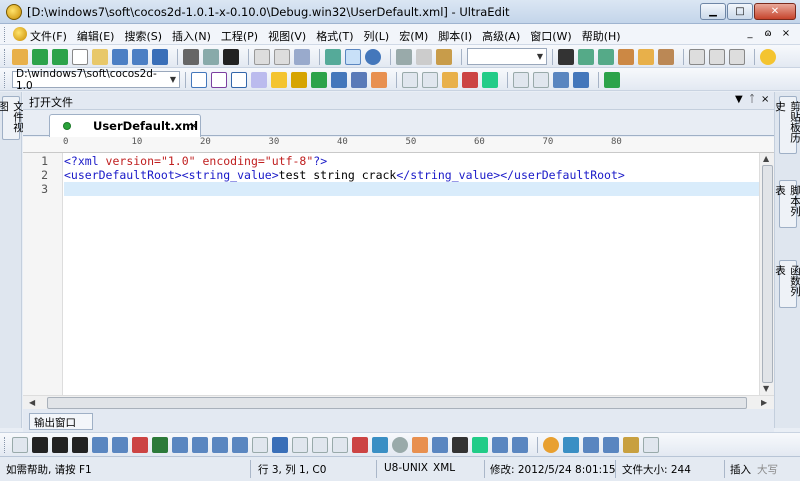  I want to click on browser-icon, so click(373, 56).